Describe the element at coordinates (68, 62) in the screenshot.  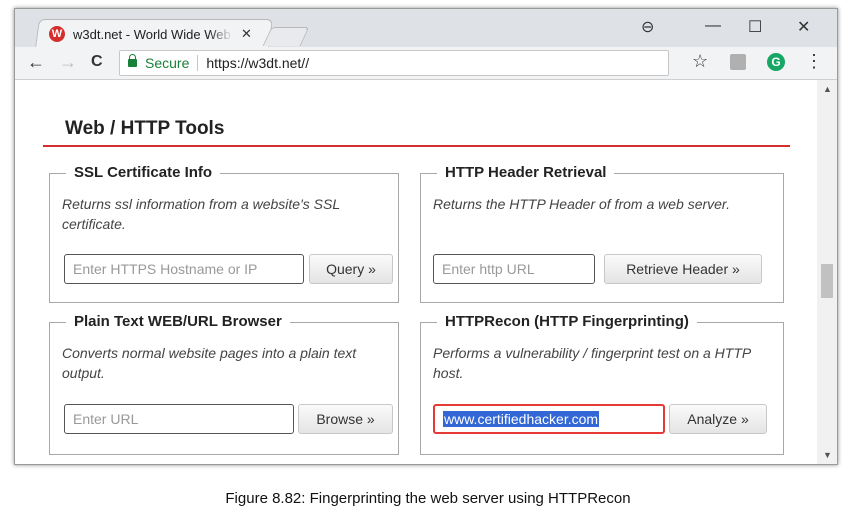
I see `forward-arrow-icon: →` at that location.